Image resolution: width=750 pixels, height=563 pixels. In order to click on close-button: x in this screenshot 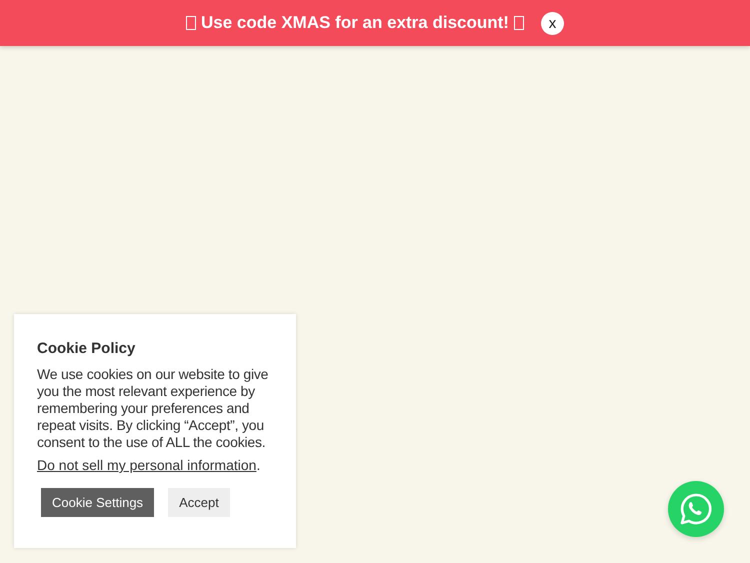, I will do `click(552, 23)`.